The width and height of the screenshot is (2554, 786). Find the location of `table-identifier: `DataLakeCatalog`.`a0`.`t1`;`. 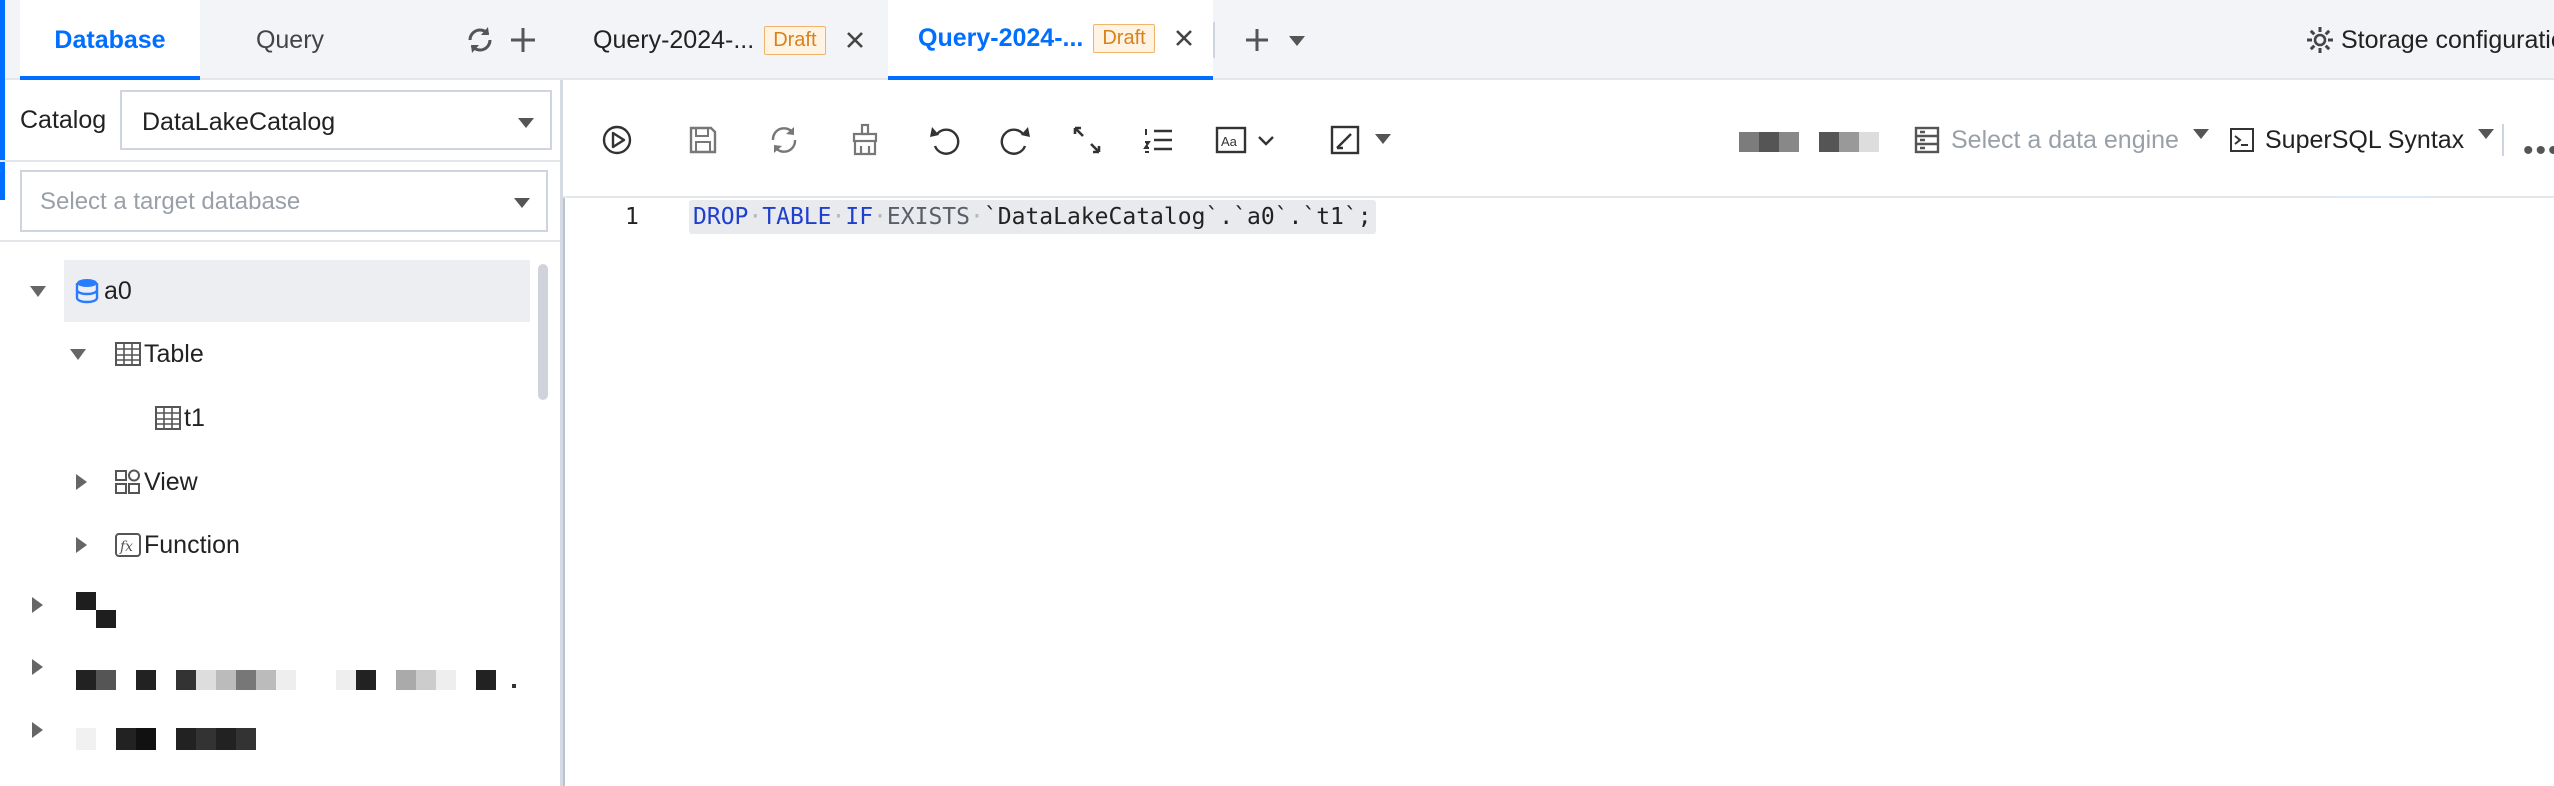

table-identifier: `DataLakeCatalog`.`a0`.`t1`; is located at coordinates (1177, 217).